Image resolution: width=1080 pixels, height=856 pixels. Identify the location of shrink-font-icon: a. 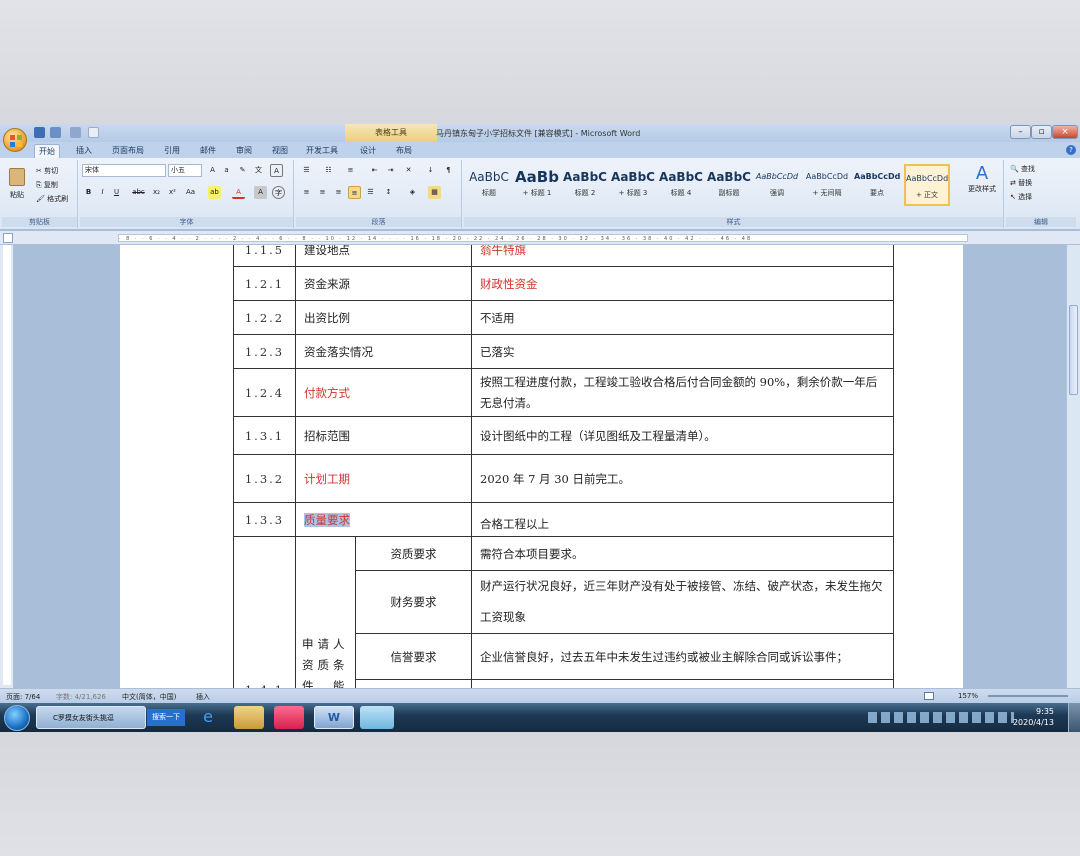
(226, 170).